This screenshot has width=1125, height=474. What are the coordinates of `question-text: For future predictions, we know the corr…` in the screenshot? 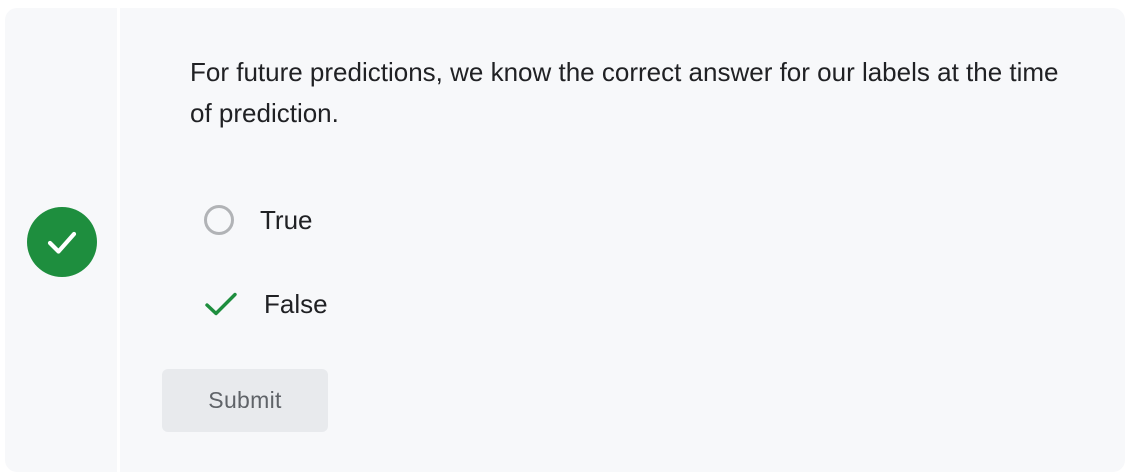 It's located at (624, 92).